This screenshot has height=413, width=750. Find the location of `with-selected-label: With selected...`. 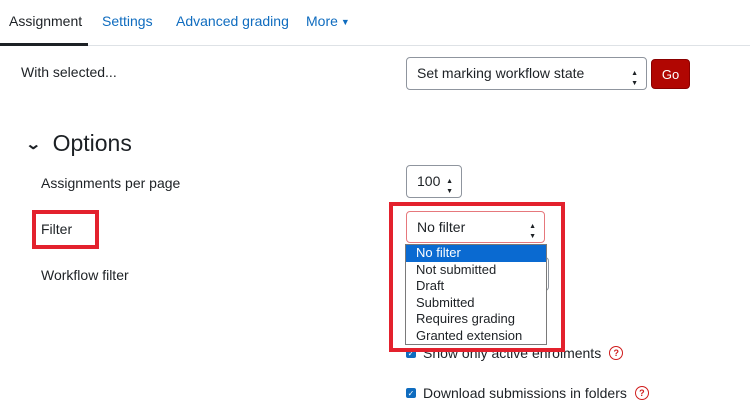

with-selected-label: With selected... is located at coordinates (69, 72).